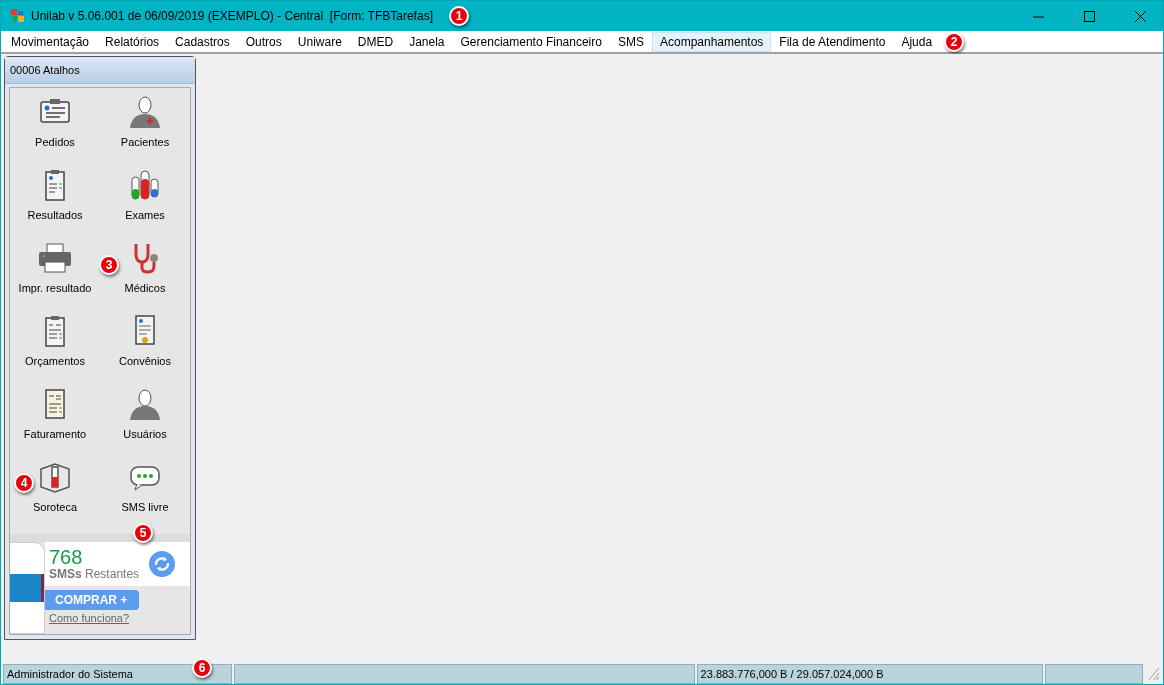 The width and height of the screenshot is (1164, 685). Describe the element at coordinates (94, 574) in the screenshot. I see `sms-caption: SMSs Restantes` at that location.